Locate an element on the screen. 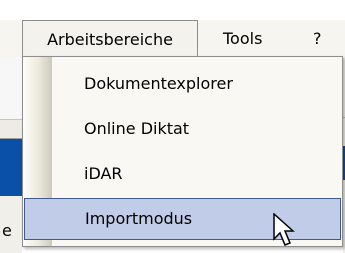 The image size is (345, 253). background-partial-text: e is located at coordinates (7, 231).